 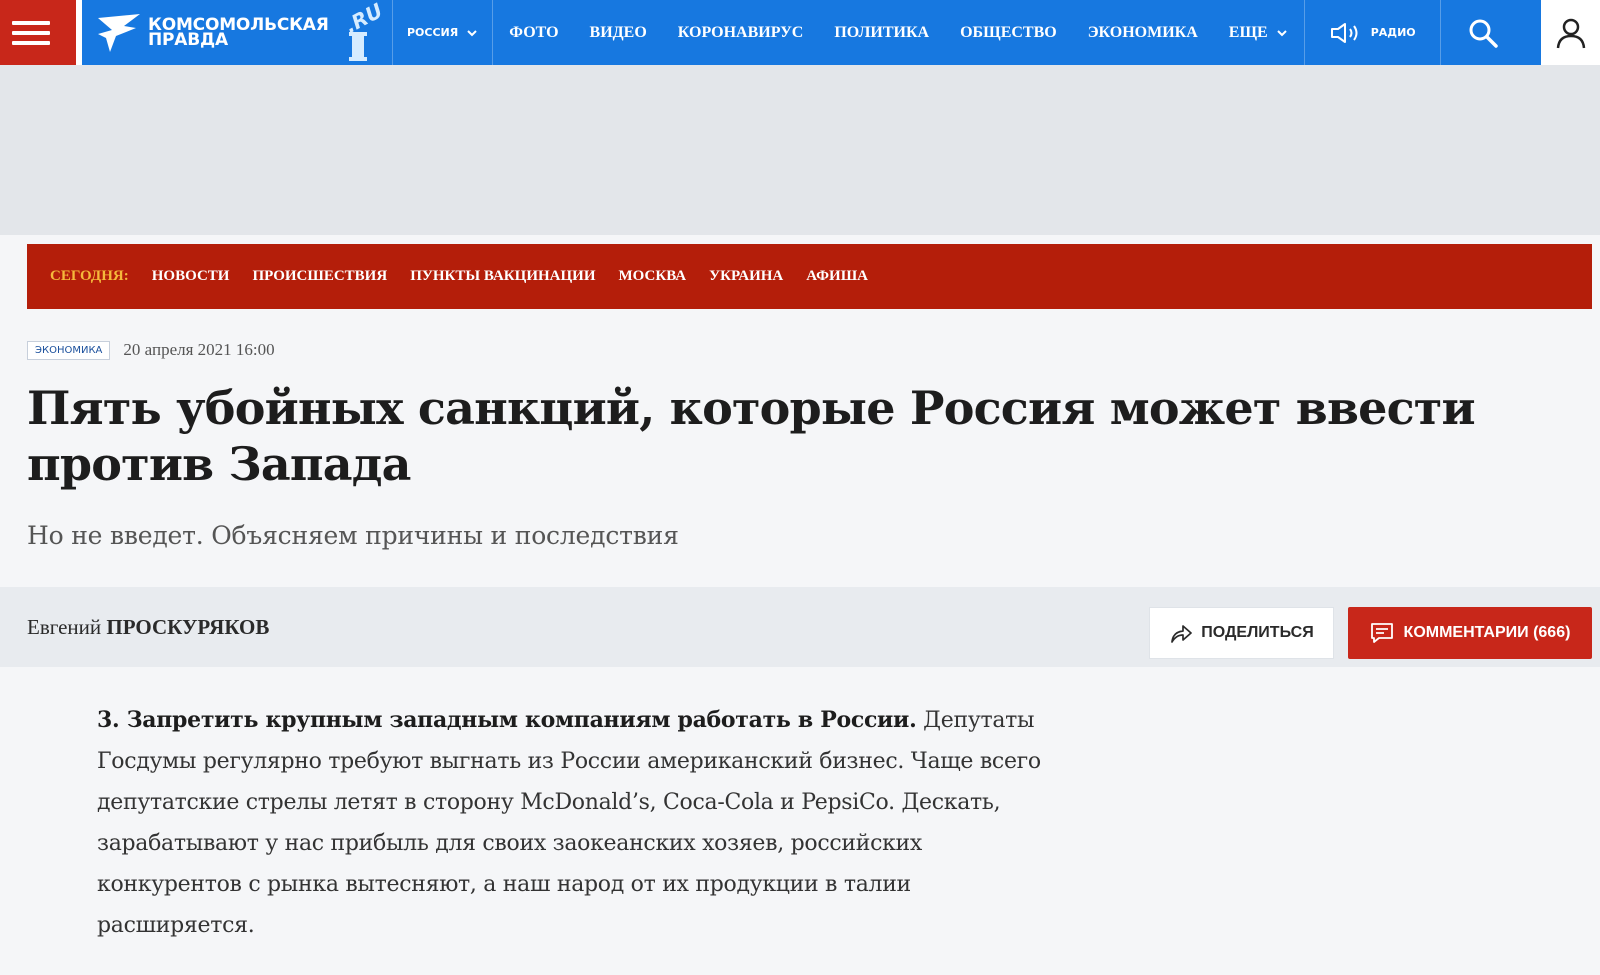 I want to click on today-link-news: Новости, so click(x=191, y=276).